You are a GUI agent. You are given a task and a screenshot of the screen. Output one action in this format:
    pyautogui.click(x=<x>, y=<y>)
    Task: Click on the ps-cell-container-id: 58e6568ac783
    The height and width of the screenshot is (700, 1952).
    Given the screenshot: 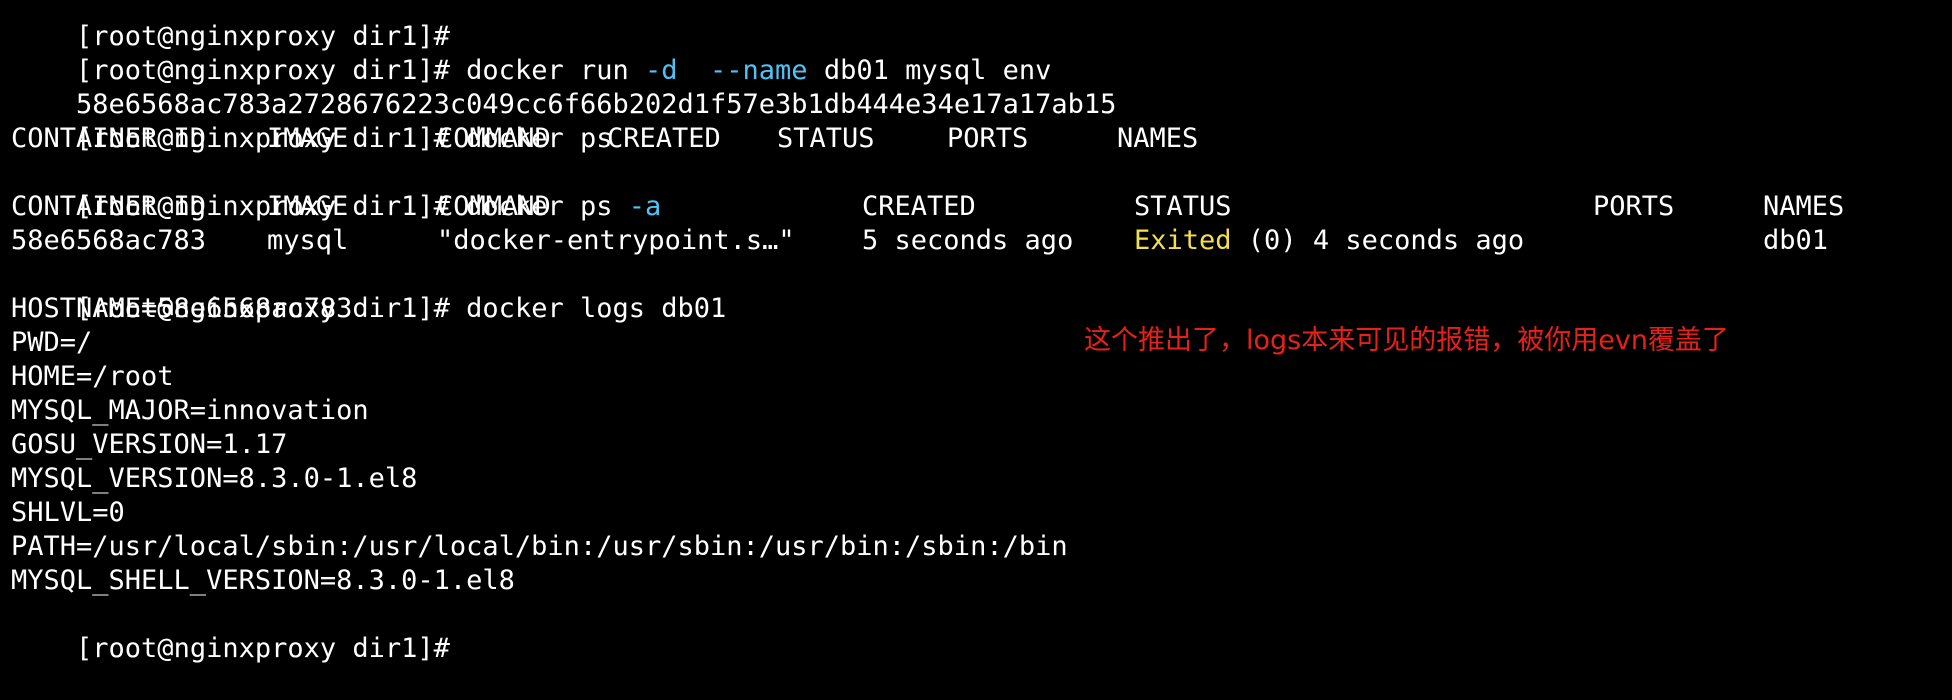 What is the action you would take?
    pyautogui.click(x=109, y=240)
    